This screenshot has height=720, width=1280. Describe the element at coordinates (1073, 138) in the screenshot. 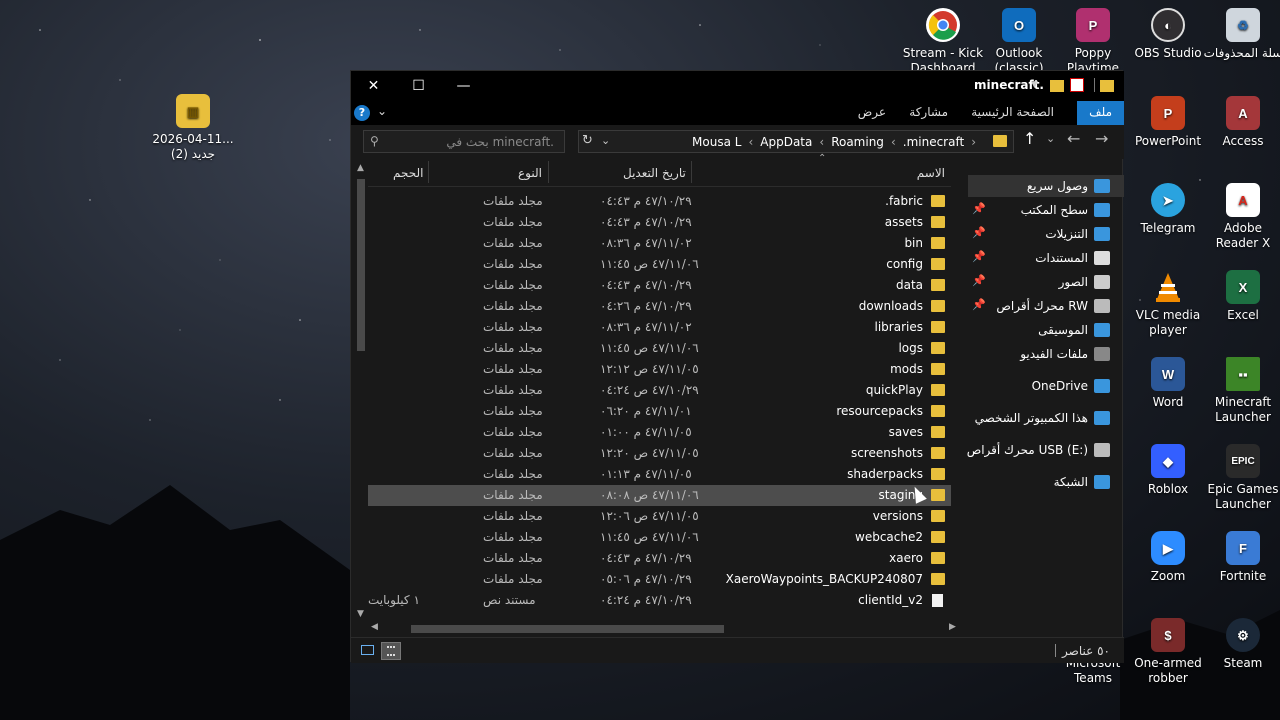

I see `forward-button: ←` at that location.